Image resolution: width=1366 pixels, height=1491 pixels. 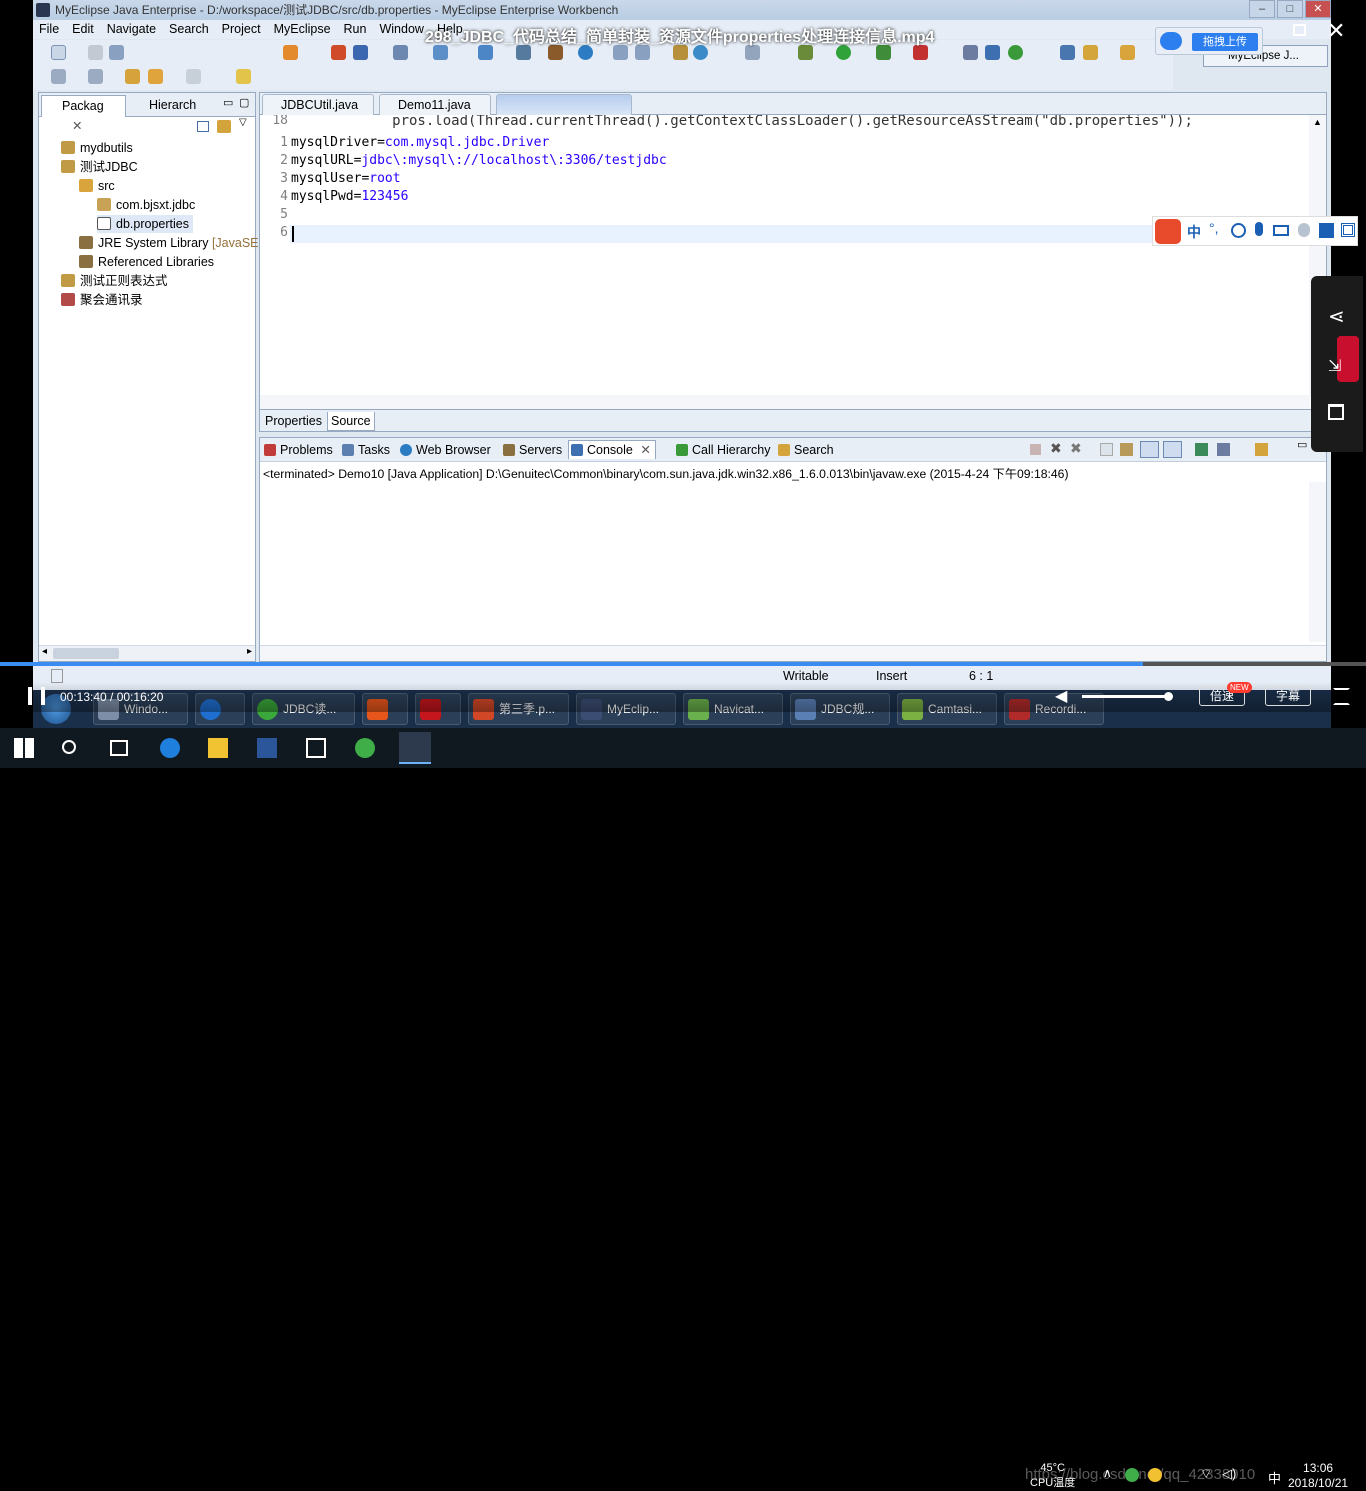 I want to click on 360-browser-icon, so click(x=365, y=748).